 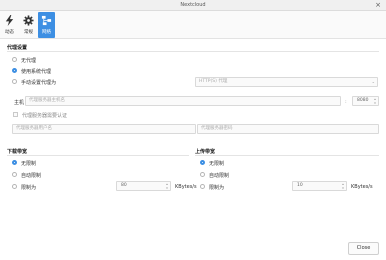 I want to click on download-auto-label: 自动限制, so click(x=31, y=176).